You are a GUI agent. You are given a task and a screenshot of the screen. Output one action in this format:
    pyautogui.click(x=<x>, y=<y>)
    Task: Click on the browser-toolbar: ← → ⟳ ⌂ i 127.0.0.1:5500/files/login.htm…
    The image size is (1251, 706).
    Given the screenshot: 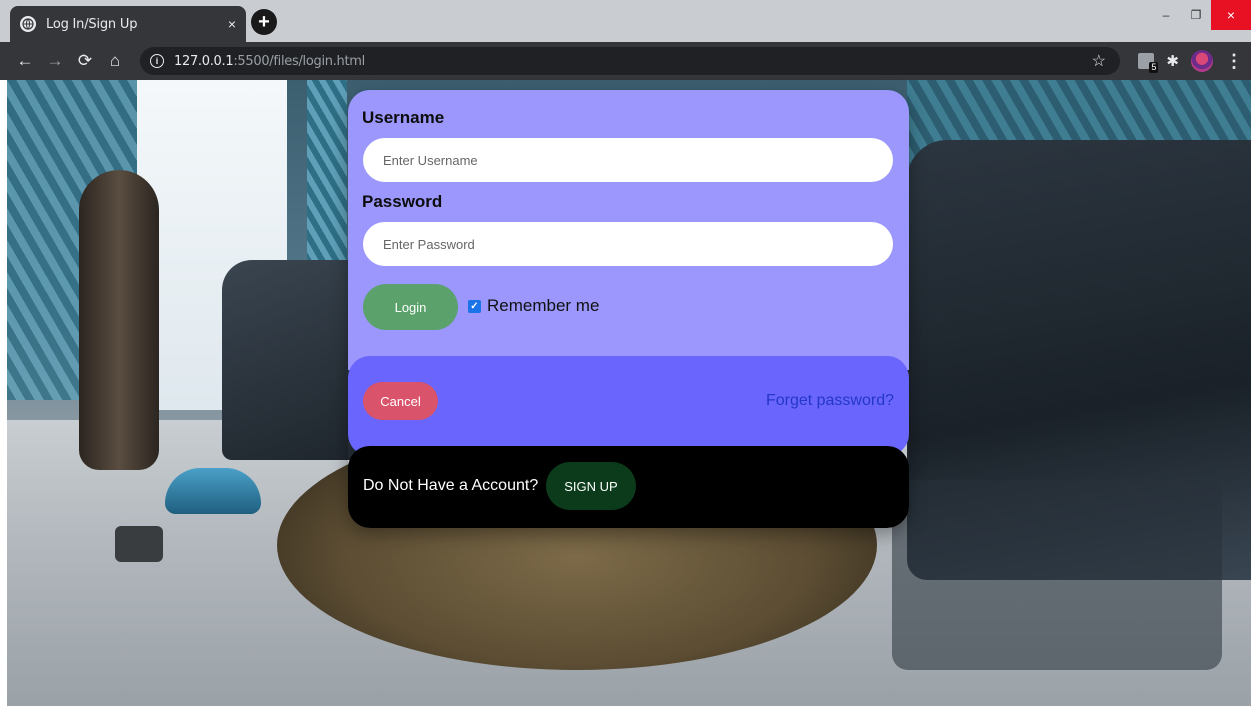 What is the action you would take?
    pyautogui.click(x=625, y=61)
    